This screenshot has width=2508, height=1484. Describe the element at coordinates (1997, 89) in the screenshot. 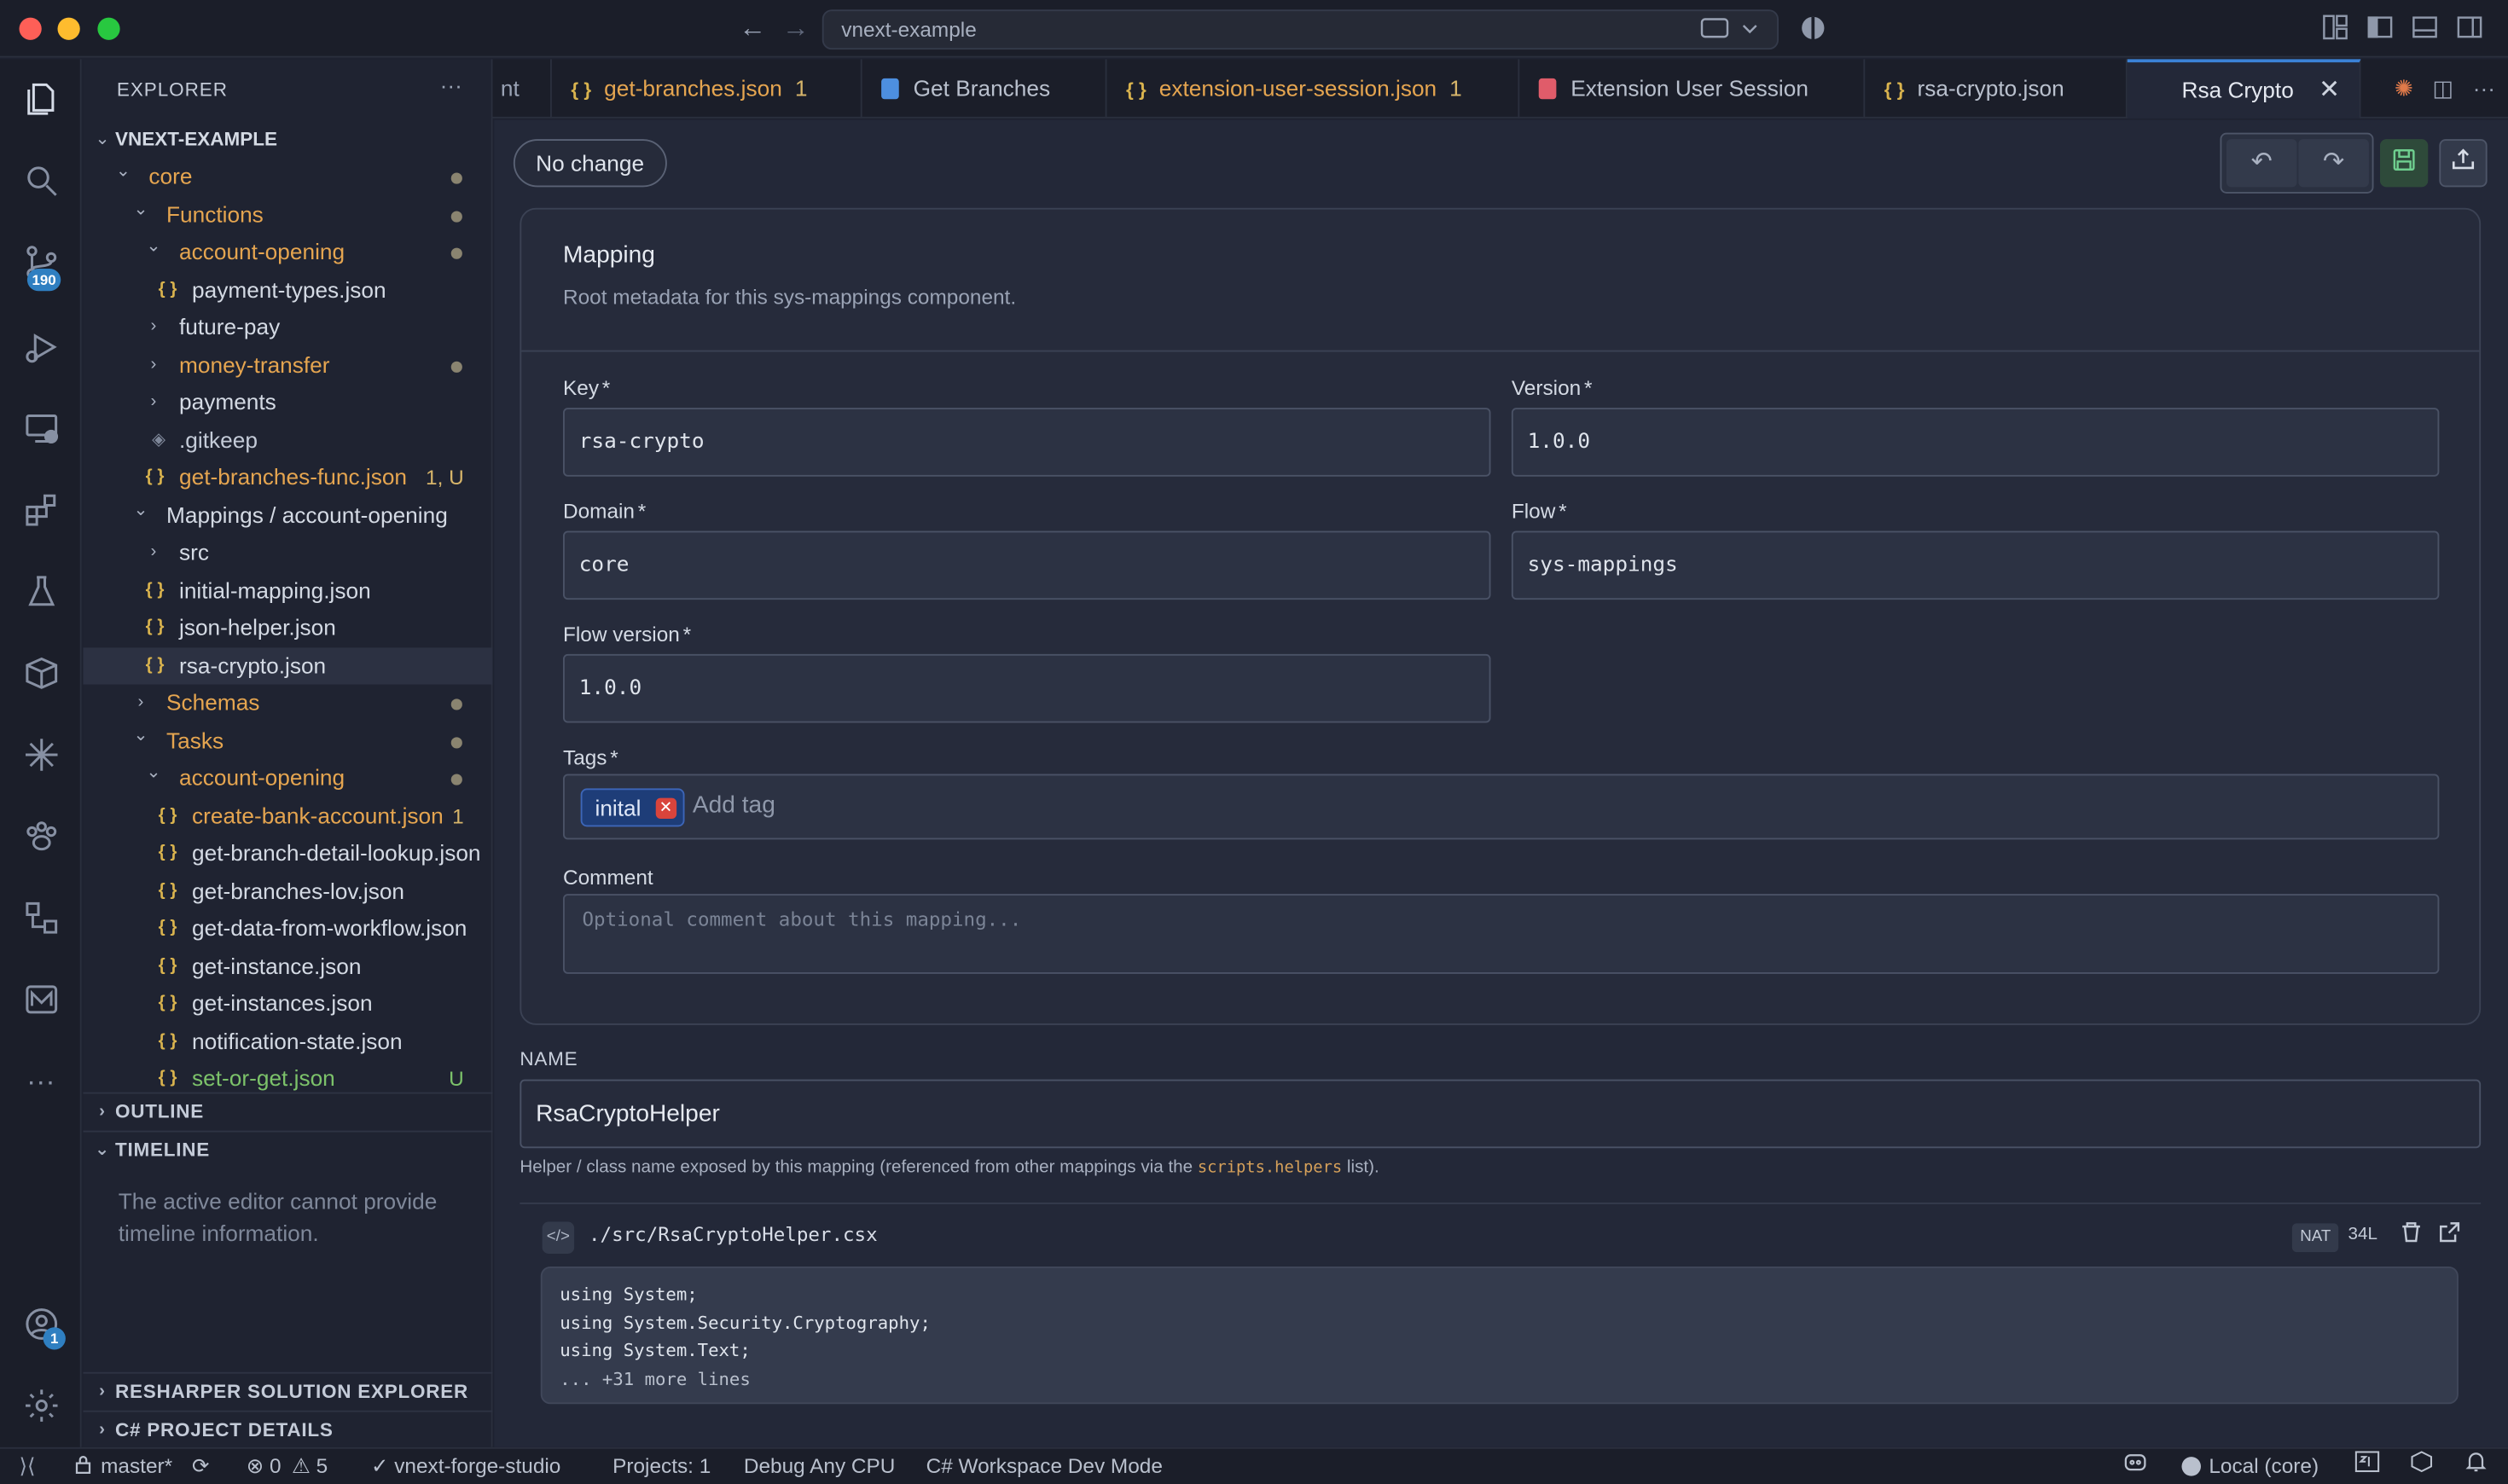

I see `editor-tab: { } rsa-crypto.json` at that location.